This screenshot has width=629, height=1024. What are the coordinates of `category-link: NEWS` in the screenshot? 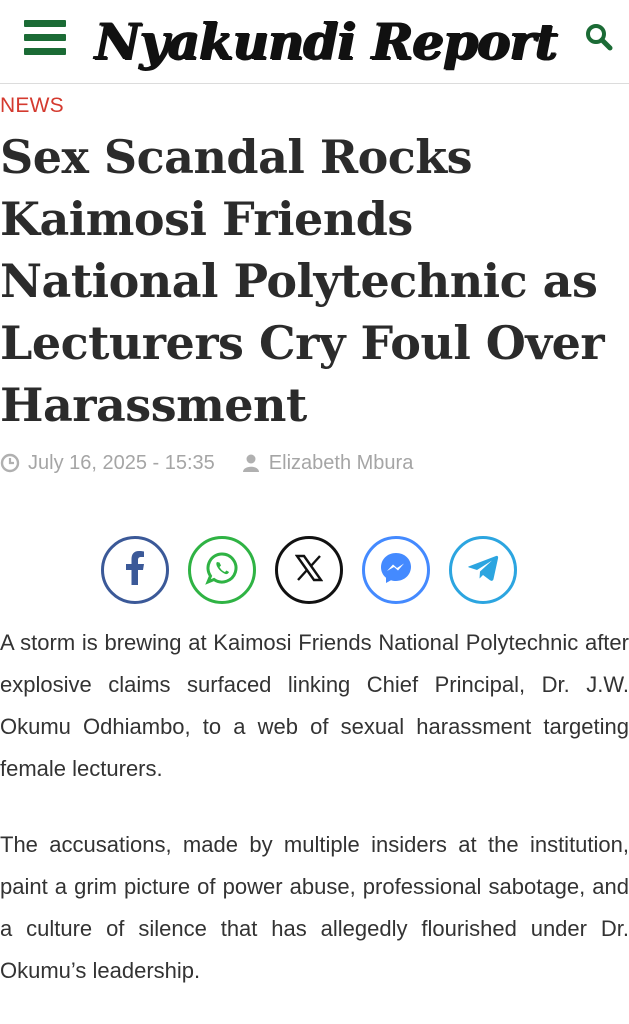 It's located at (32, 106).